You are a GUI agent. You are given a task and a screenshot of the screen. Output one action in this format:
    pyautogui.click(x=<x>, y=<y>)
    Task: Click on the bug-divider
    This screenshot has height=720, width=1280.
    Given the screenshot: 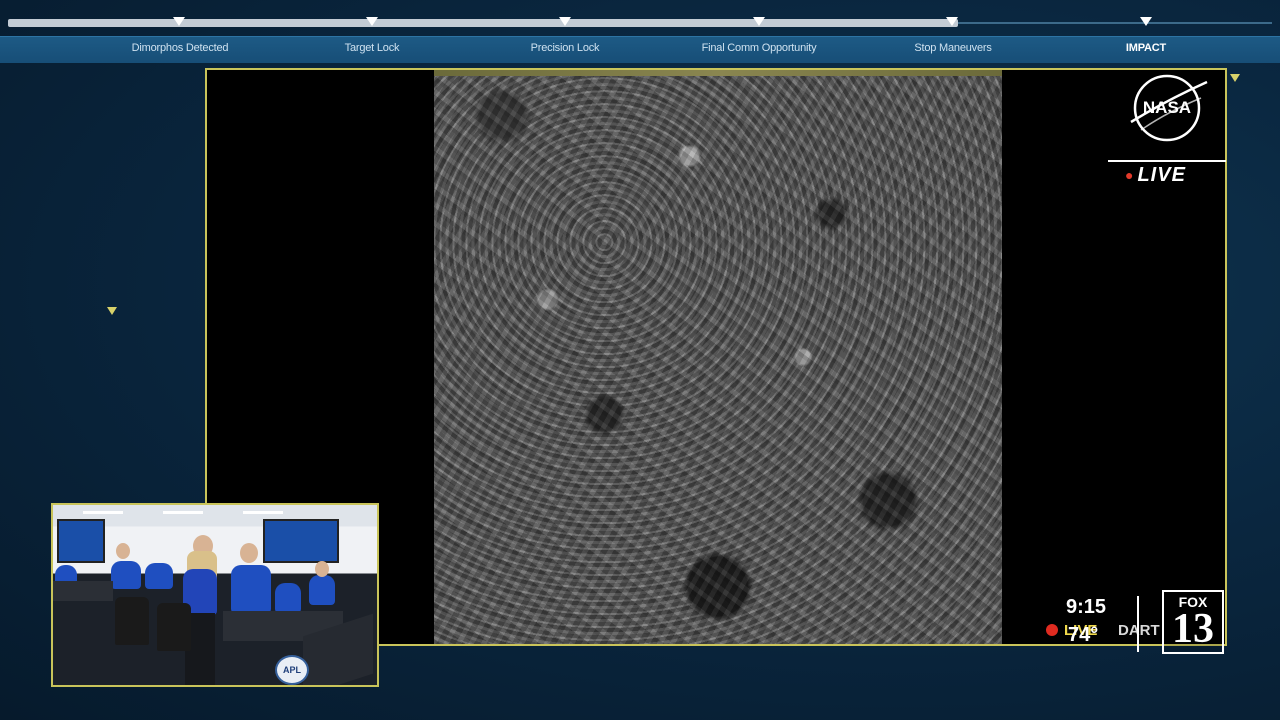 What is the action you would take?
    pyautogui.click(x=1138, y=624)
    